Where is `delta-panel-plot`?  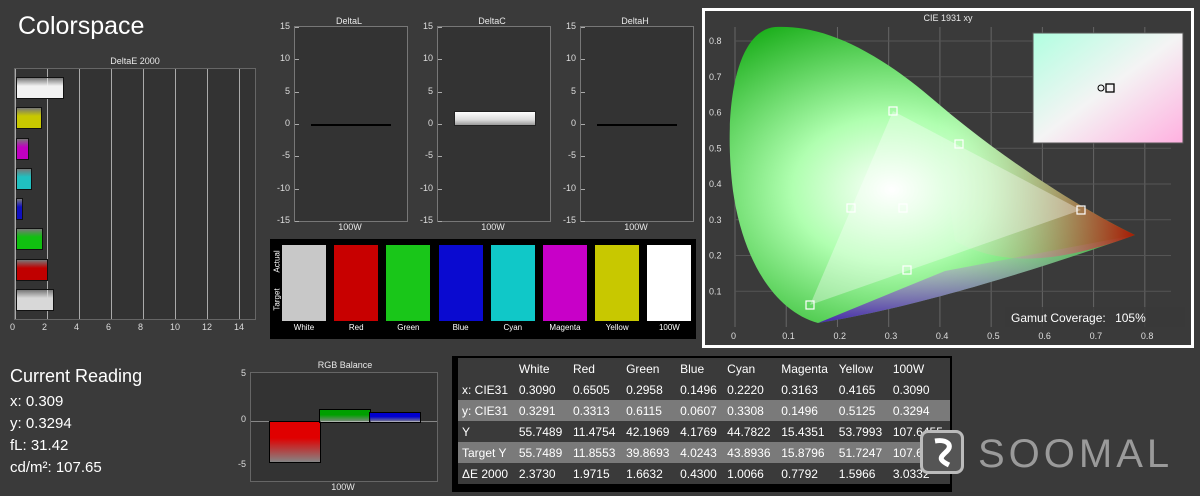
delta-panel-plot is located at coordinates (351, 124).